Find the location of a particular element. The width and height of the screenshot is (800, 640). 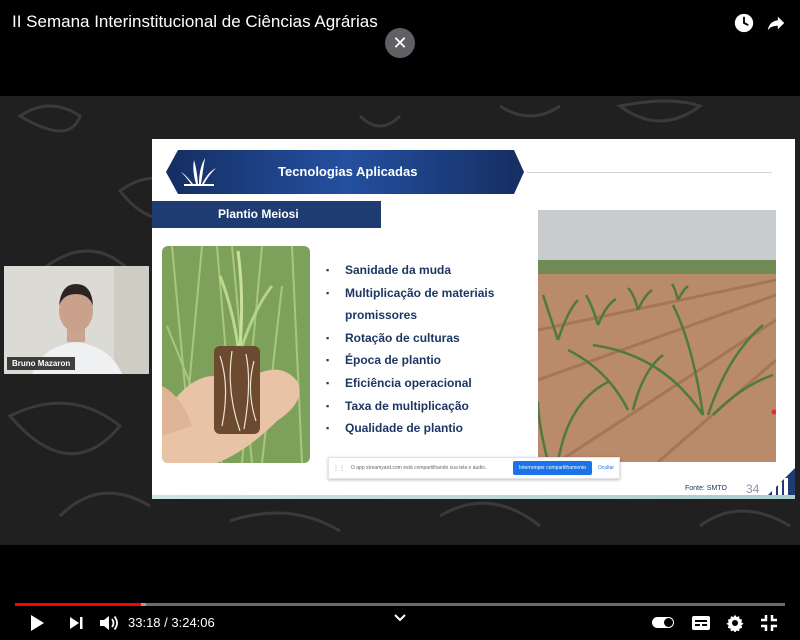

close-button: ✕ is located at coordinates (400, 43).